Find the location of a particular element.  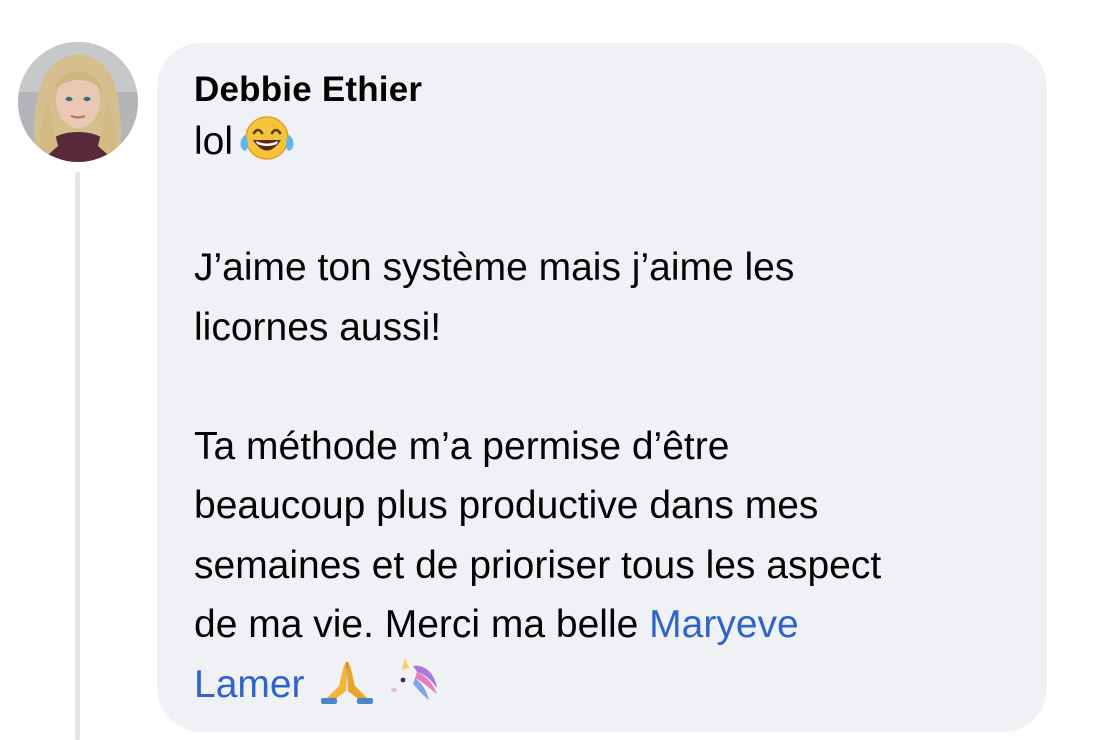

comment-line: semaines et de prioriser tous les aspect is located at coordinates (538, 565).